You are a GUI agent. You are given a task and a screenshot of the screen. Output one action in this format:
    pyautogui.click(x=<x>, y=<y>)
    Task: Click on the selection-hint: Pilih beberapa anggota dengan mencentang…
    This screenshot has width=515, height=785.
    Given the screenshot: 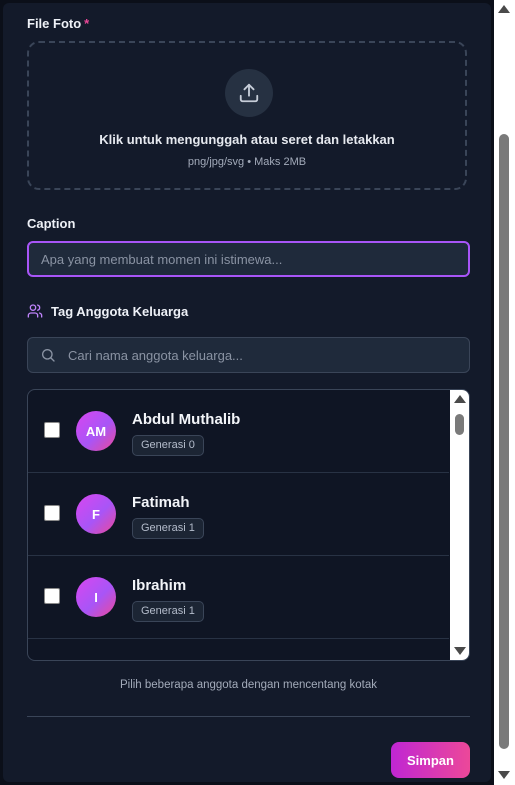 What is the action you would take?
    pyautogui.click(x=248, y=685)
    